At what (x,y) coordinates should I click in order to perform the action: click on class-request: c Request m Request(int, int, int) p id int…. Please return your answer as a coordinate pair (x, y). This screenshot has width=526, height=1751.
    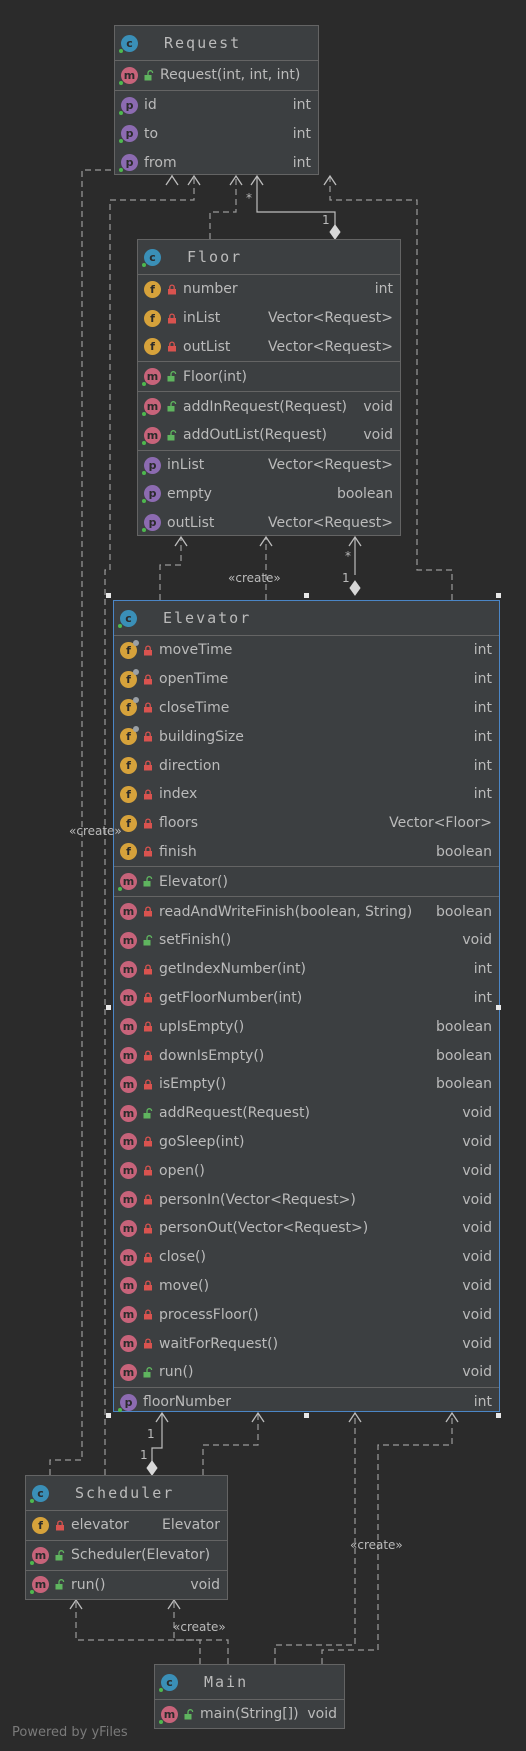
    Looking at the image, I should click on (216, 100).